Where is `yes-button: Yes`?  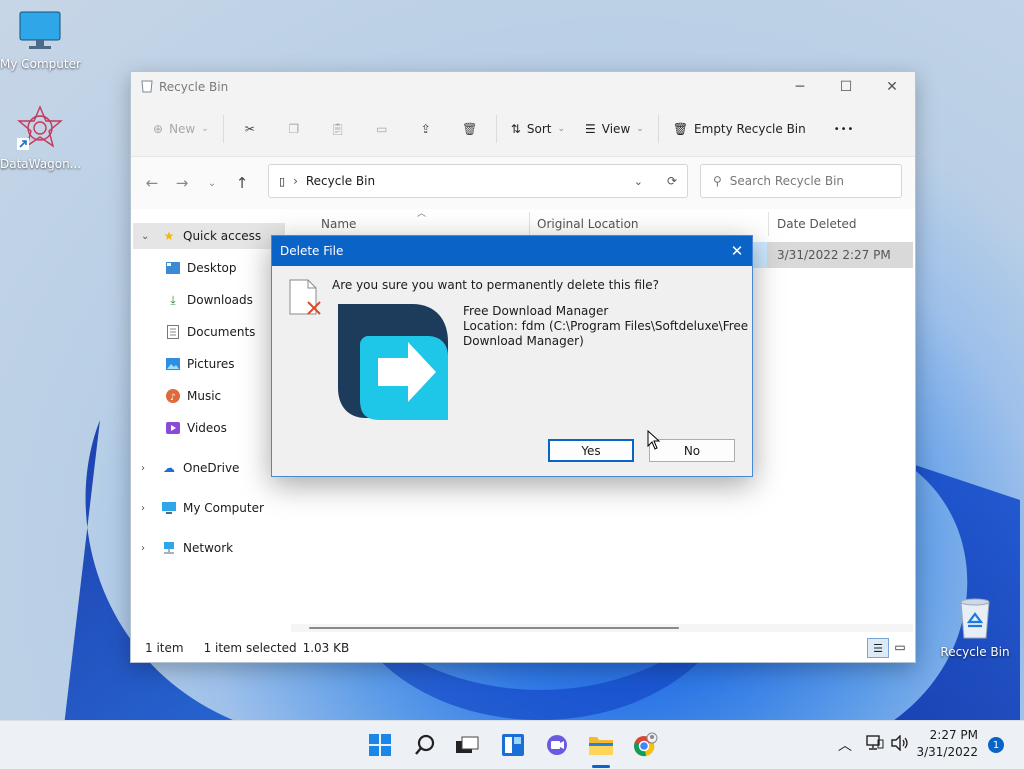 yes-button: Yes is located at coordinates (591, 450).